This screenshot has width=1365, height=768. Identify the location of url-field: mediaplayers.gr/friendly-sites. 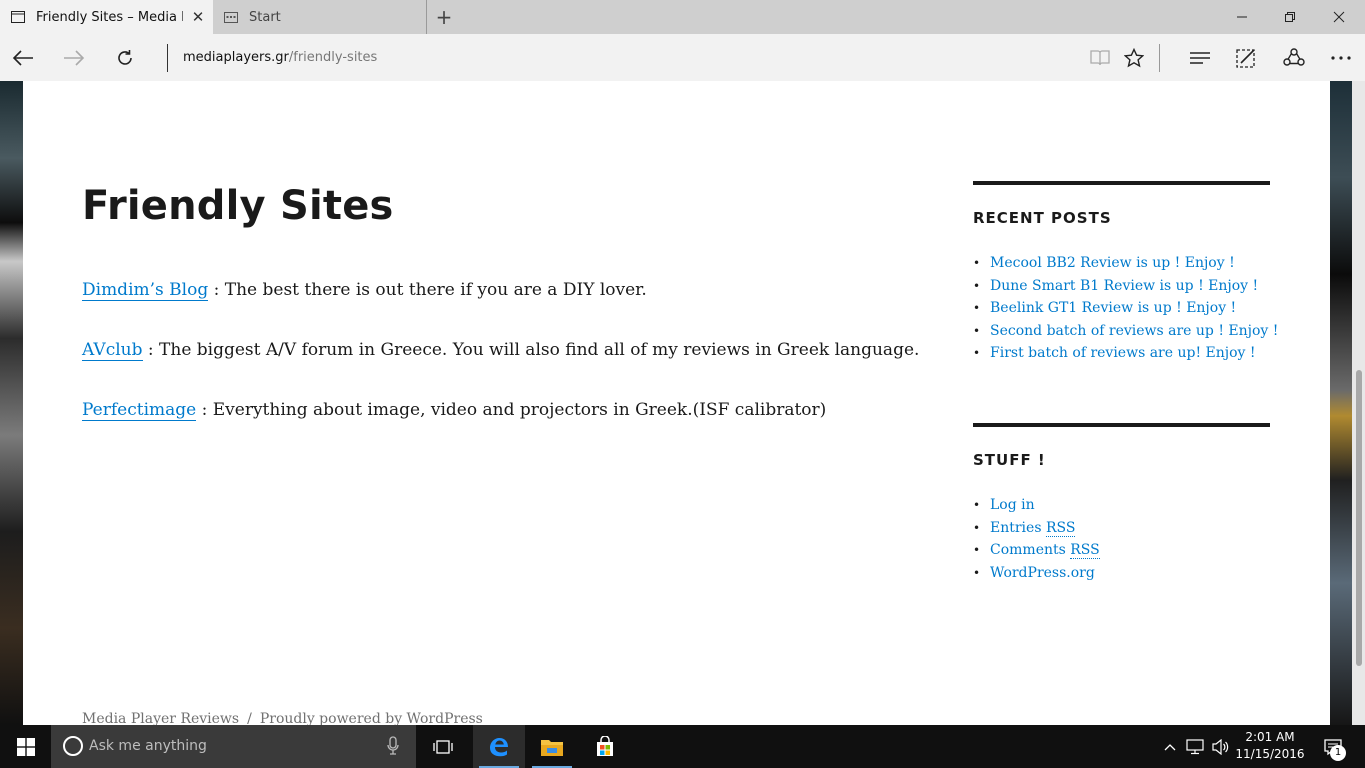
(280, 57).